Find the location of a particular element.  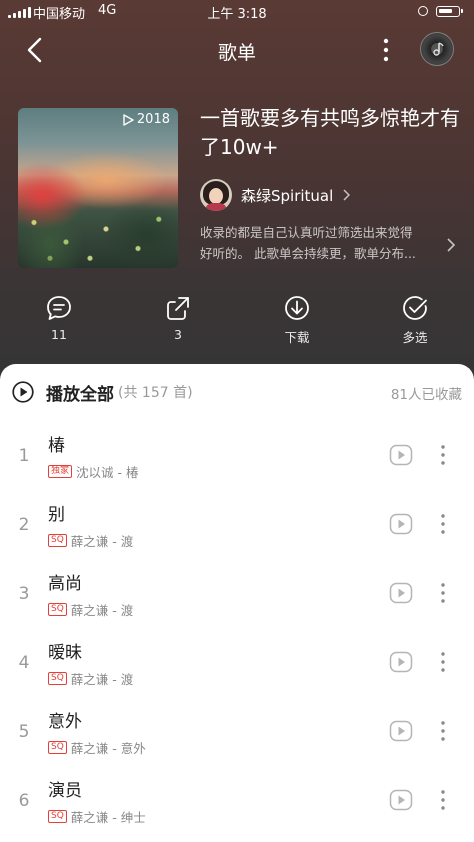

description-line: 收录的都是自己认真听过筛选出来觉得 is located at coordinates (306, 232).